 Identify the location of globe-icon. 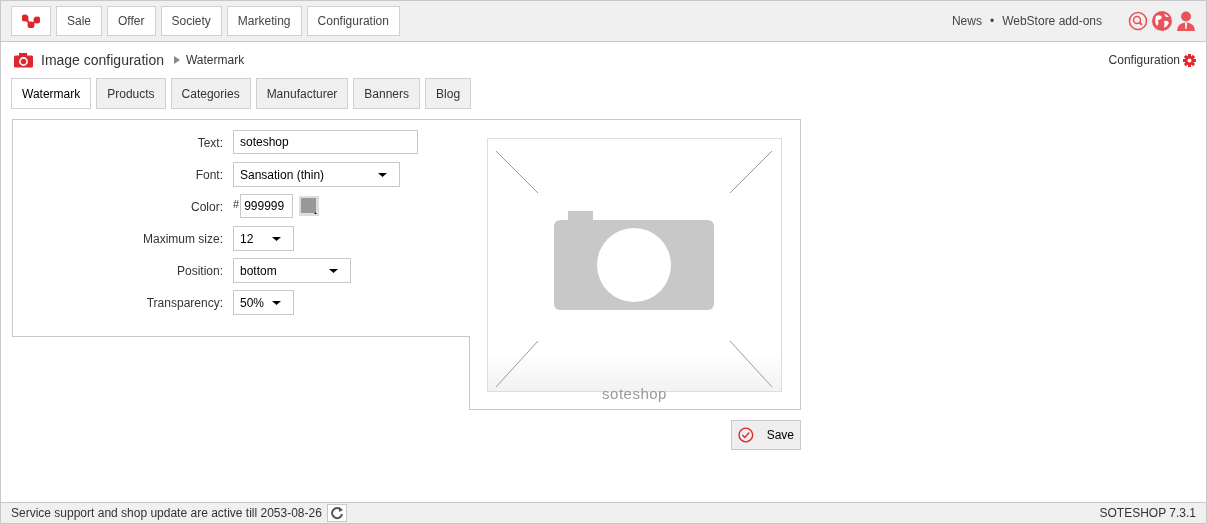
(1162, 21).